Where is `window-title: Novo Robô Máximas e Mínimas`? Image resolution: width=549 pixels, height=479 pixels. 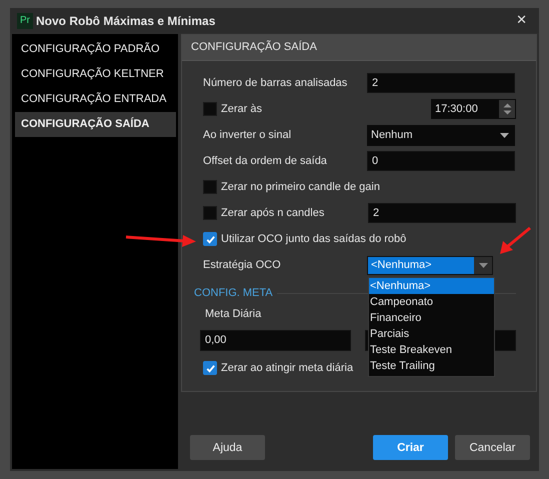
window-title: Novo Robô Máximas e Mínimas is located at coordinates (126, 21).